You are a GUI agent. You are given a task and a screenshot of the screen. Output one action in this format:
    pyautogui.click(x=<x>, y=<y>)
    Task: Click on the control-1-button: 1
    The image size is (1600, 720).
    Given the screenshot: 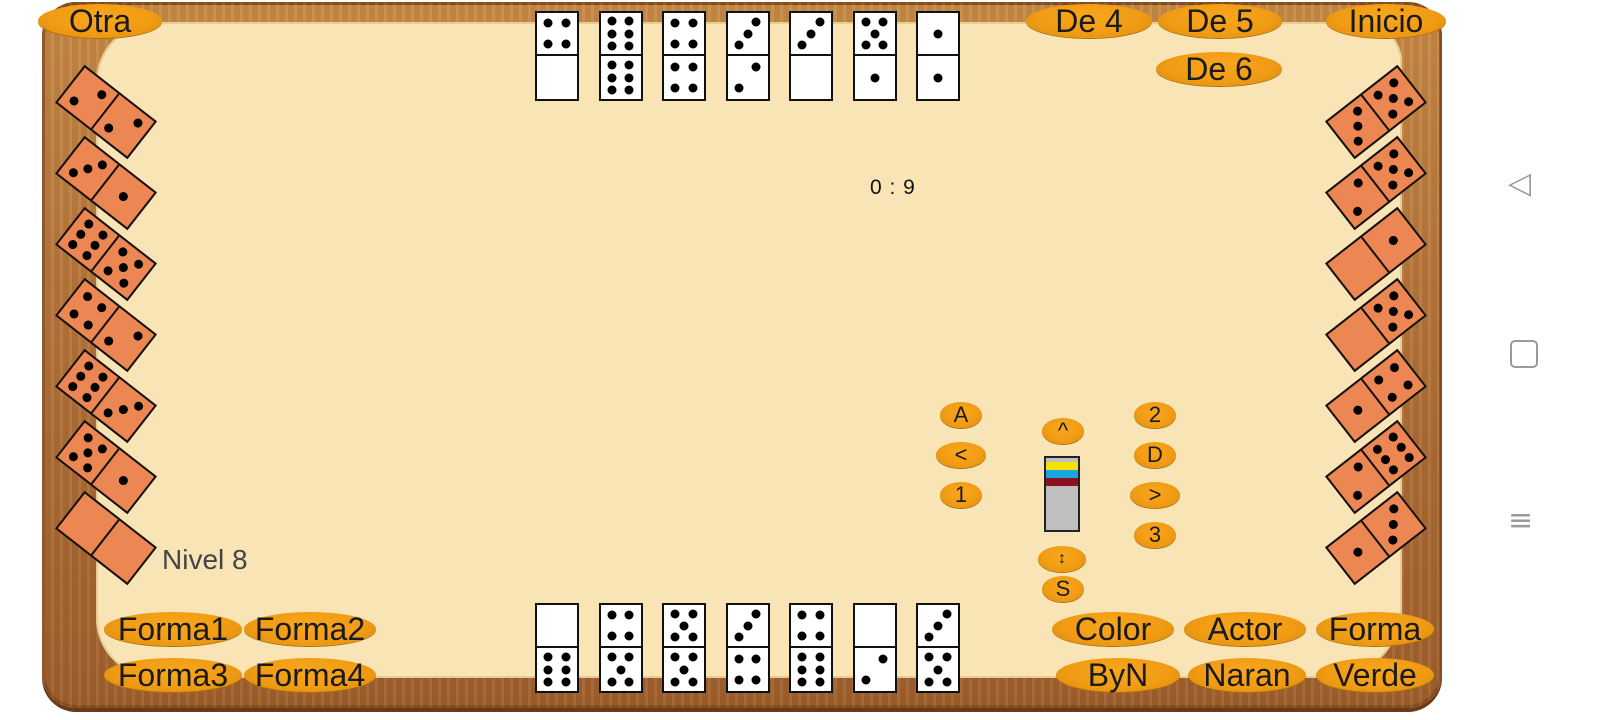 What is the action you would take?
    pyautogui.click(x=961, y=495)
    